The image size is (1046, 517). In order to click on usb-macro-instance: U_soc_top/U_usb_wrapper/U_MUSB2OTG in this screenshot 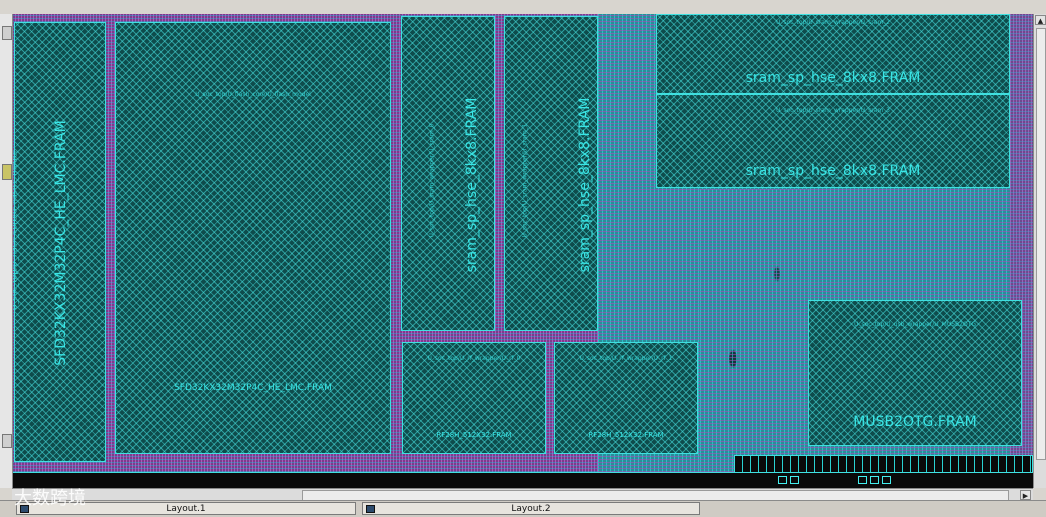, I will do `click(915, 324)`.